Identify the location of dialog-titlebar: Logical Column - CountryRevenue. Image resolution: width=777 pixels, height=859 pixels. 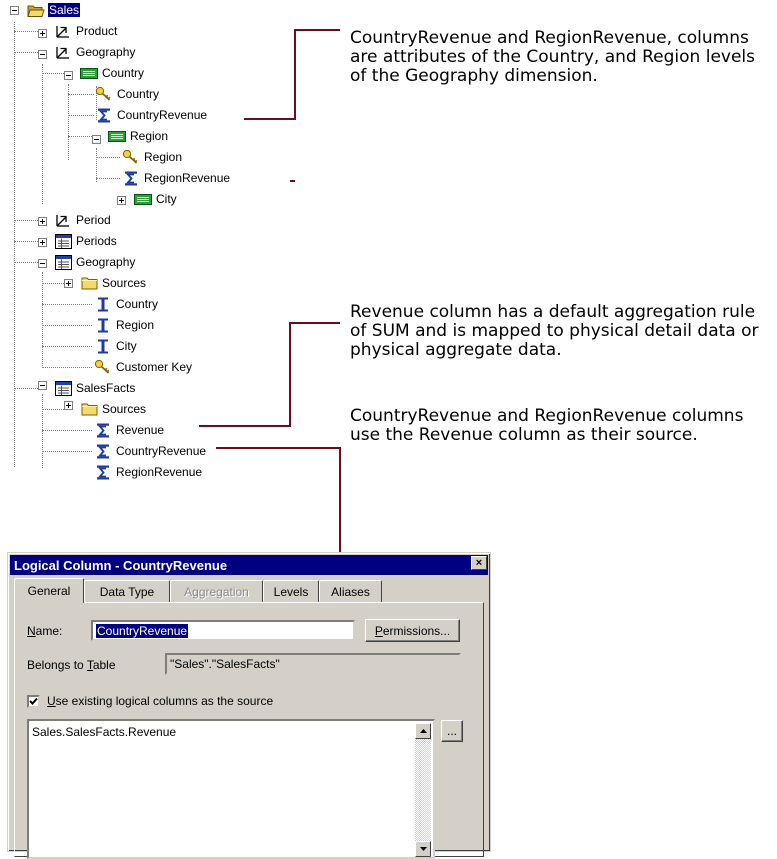
(249, 565).